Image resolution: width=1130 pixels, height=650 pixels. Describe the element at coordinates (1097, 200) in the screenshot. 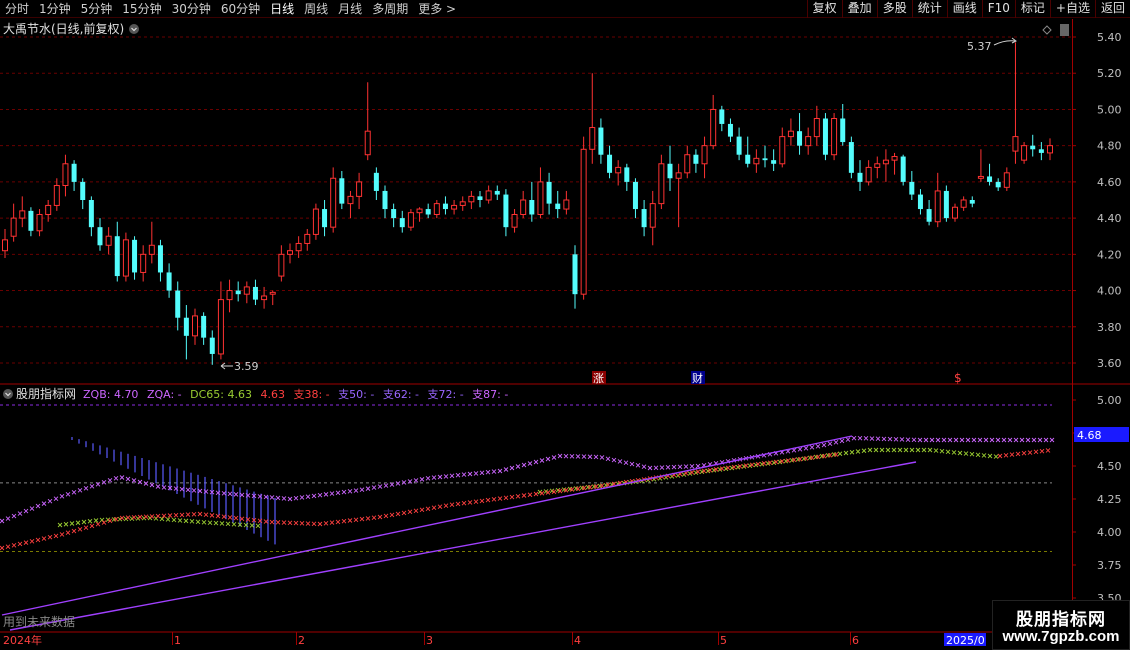

I see `price-axis: 5.40 5.20 5.00 4.80 4.60 4.40 4.20 4.00 3.80 3.60` at that location.